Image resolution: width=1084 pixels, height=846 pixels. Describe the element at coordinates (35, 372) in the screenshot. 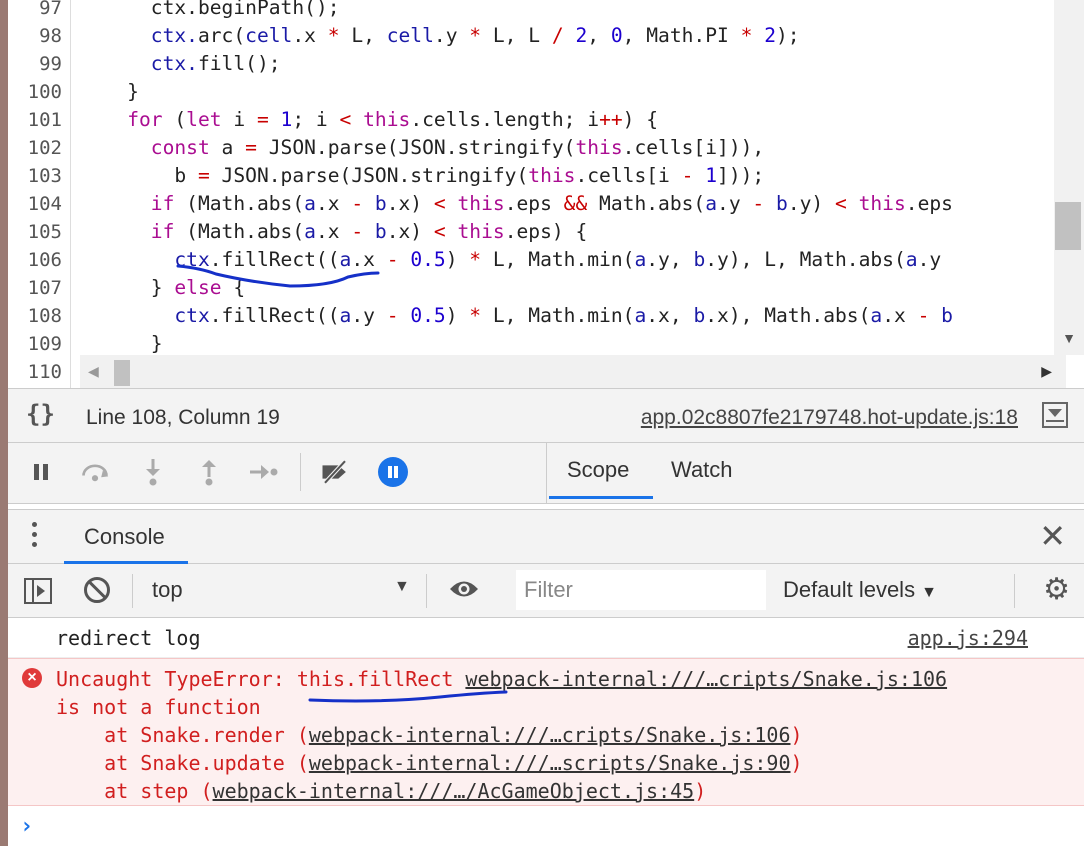

I see `line-number: 110` at that location.